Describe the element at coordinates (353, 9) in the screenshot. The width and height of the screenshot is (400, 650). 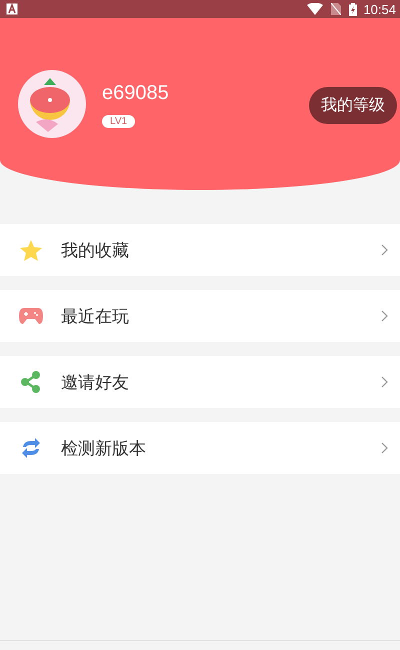
I see `battery-icon` at that location.